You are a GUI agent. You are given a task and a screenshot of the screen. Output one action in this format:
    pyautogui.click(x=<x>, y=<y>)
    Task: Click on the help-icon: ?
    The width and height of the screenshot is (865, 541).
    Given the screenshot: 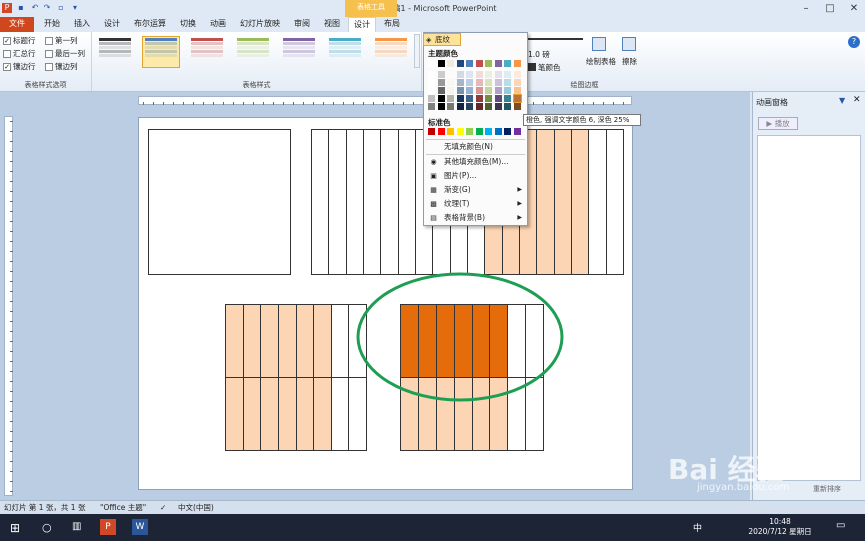 What is the action you would take?
    pyautogui.click(x=854, y=42)
    